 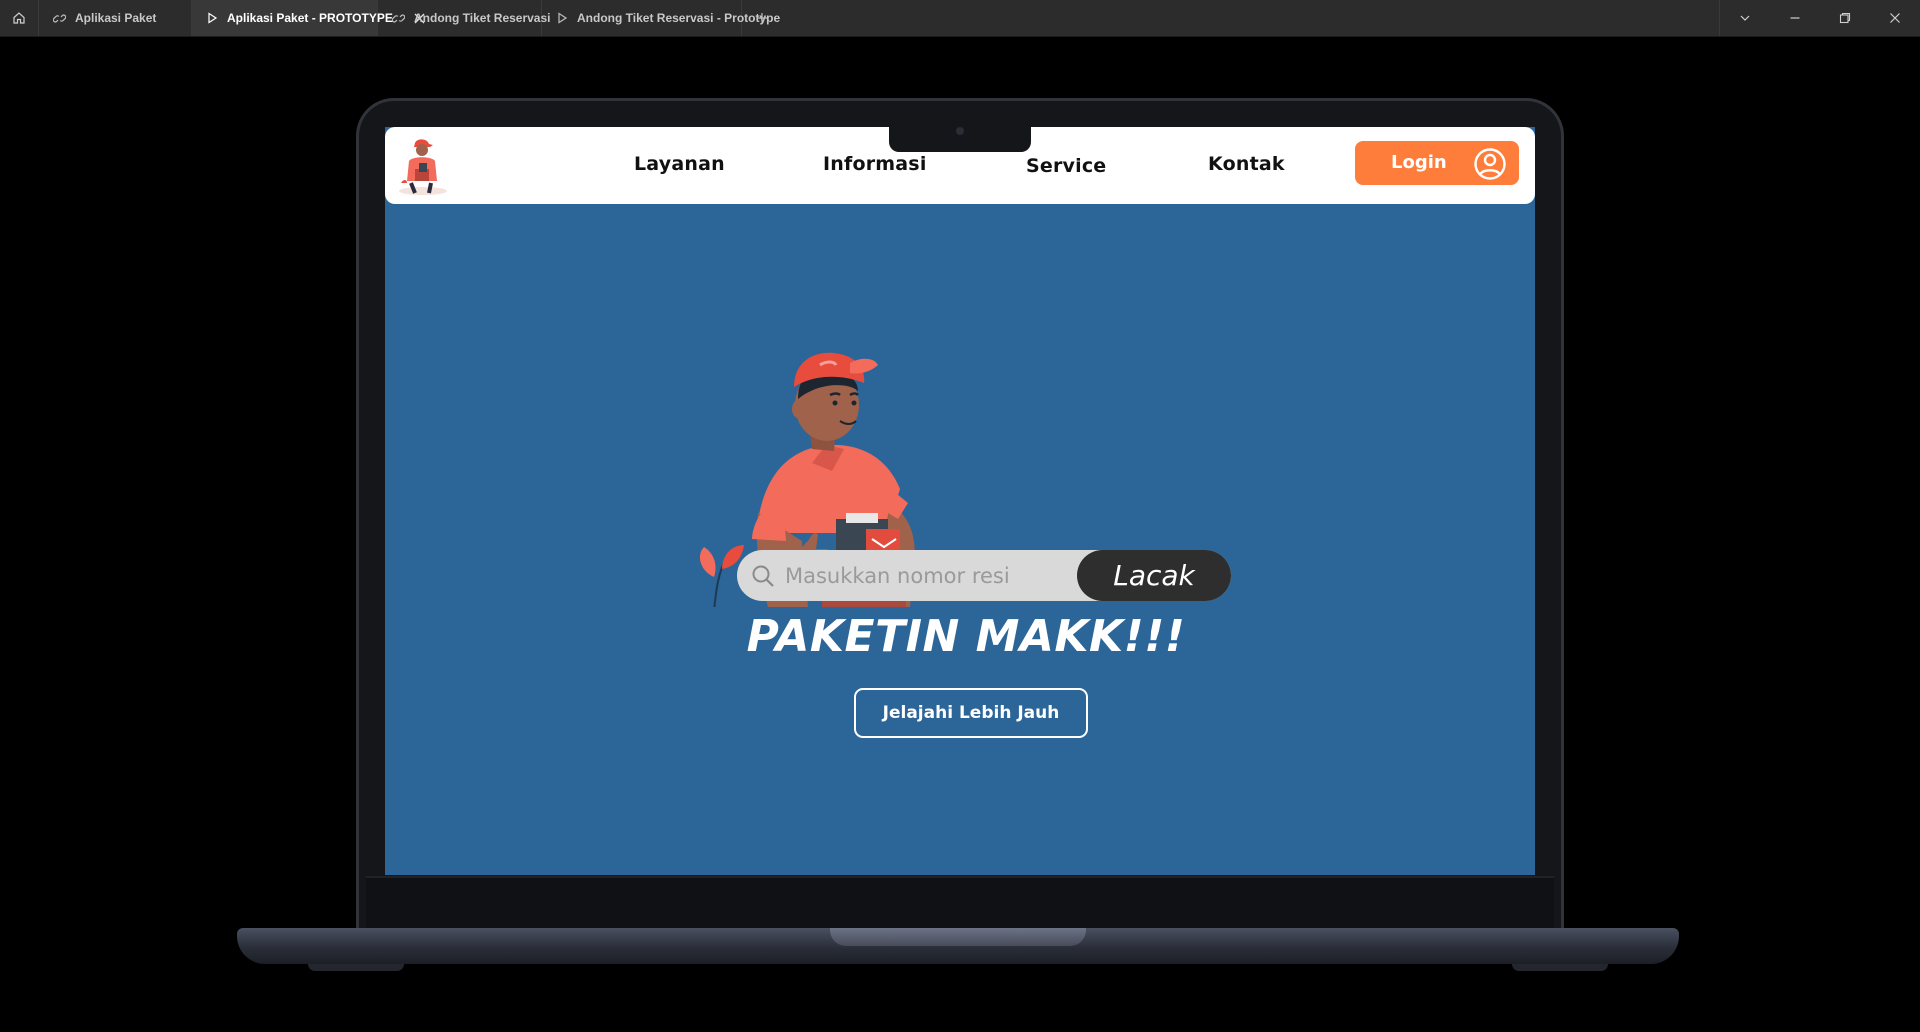 I want to click on search-icon, so click(x=763, y=576).